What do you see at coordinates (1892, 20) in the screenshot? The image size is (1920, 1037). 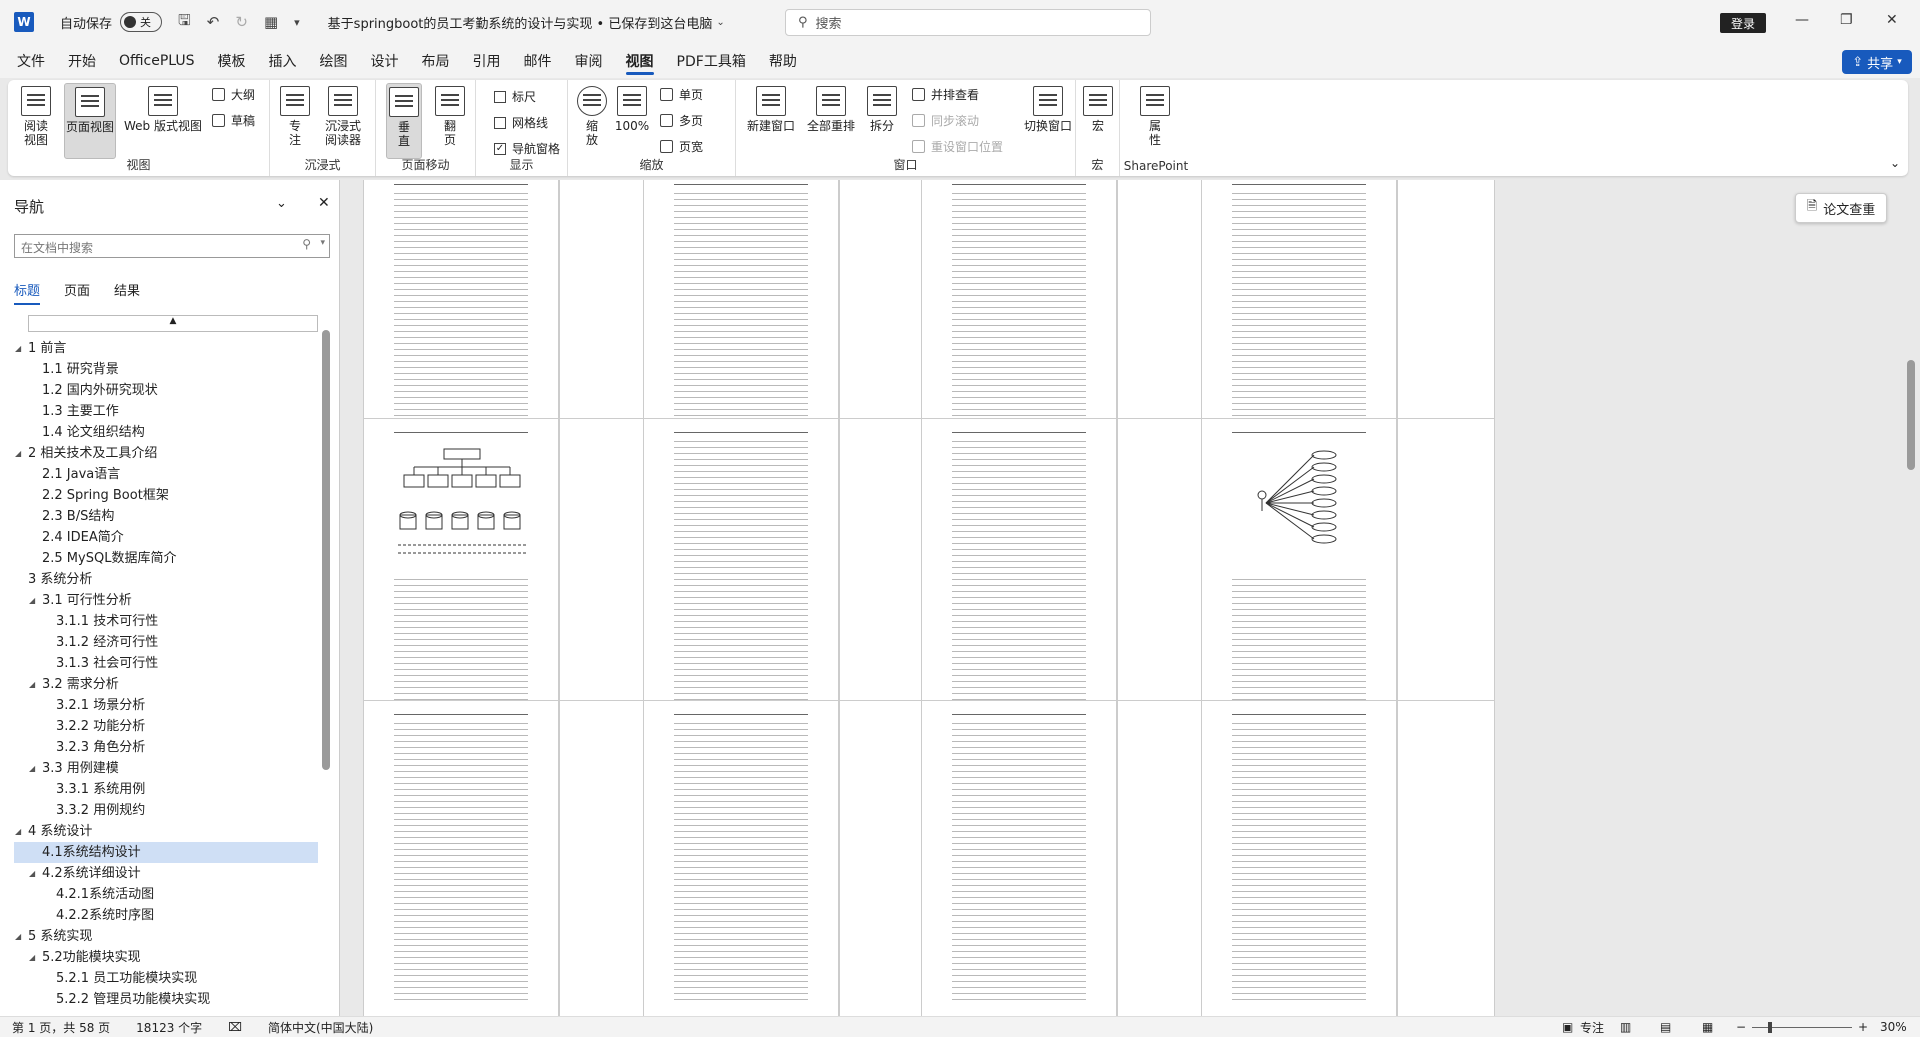 I see `close-window-icon: ✕` at bounding box center [1892, 20].